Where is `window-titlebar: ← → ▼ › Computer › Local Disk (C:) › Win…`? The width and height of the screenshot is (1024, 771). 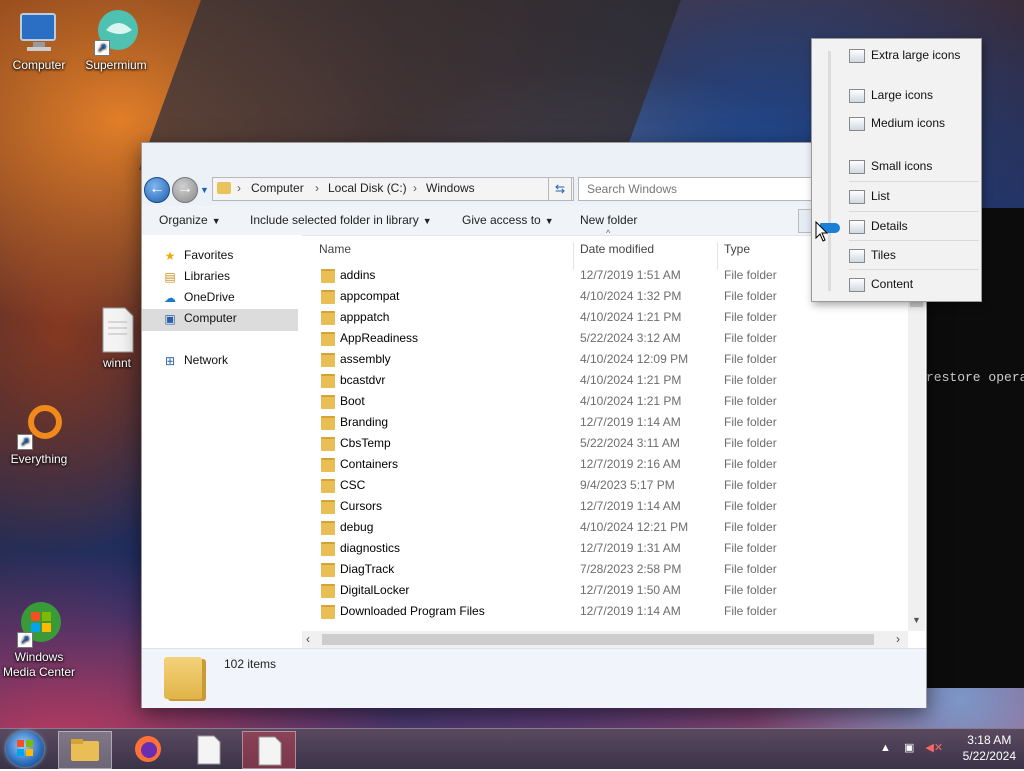 window-titlebar: ← → ▼ › Computer › Local Disk (C:) › Win… is located at coordinates (534, 174).